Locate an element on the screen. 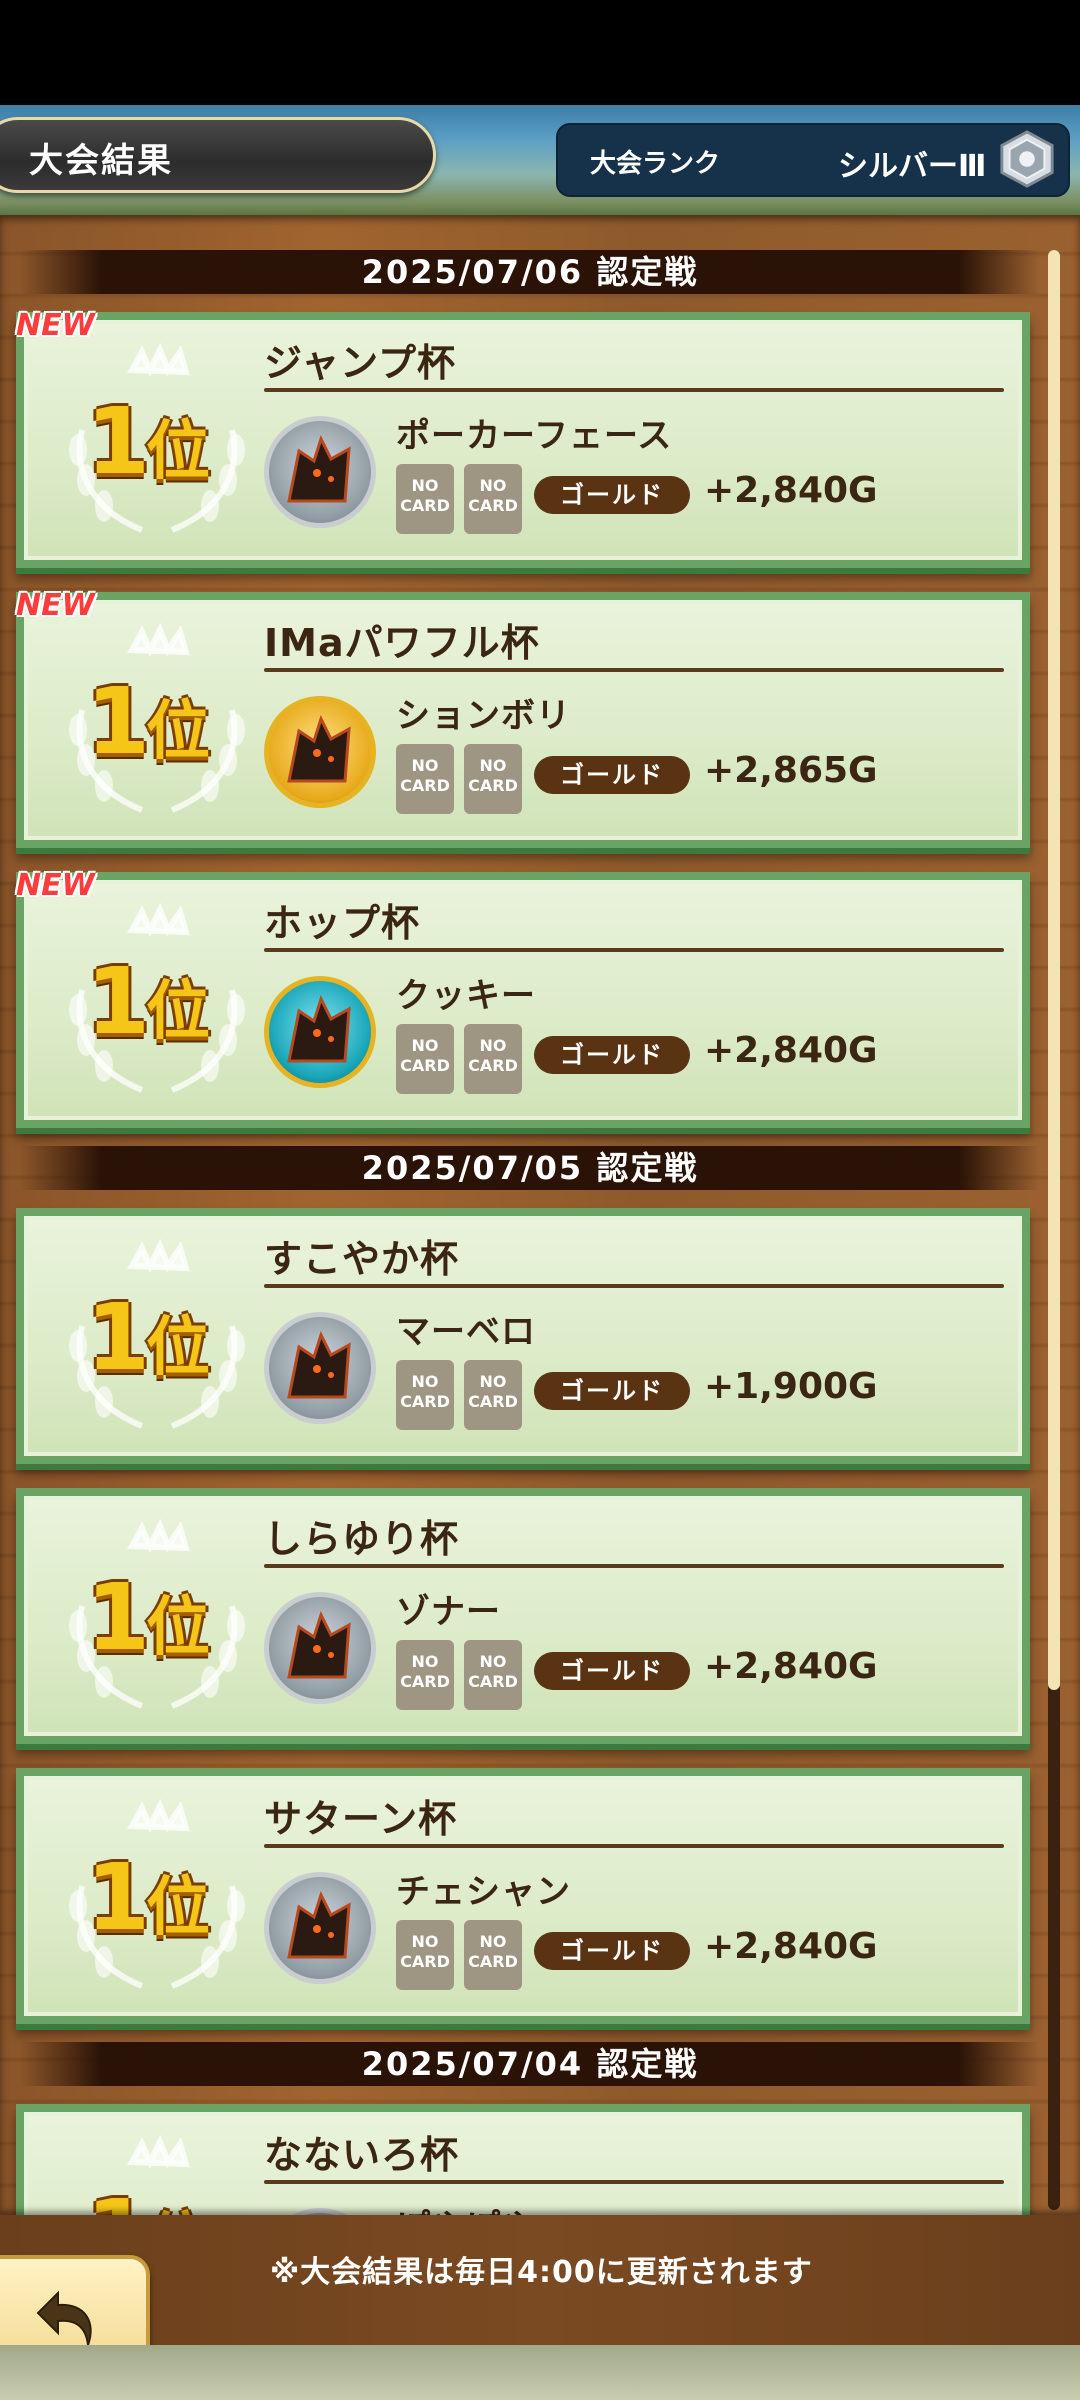 The width and height of the screenshot is (1080, 2400). date-label: 2025/07/06 認定戦 is located at coordinates (530, 272).